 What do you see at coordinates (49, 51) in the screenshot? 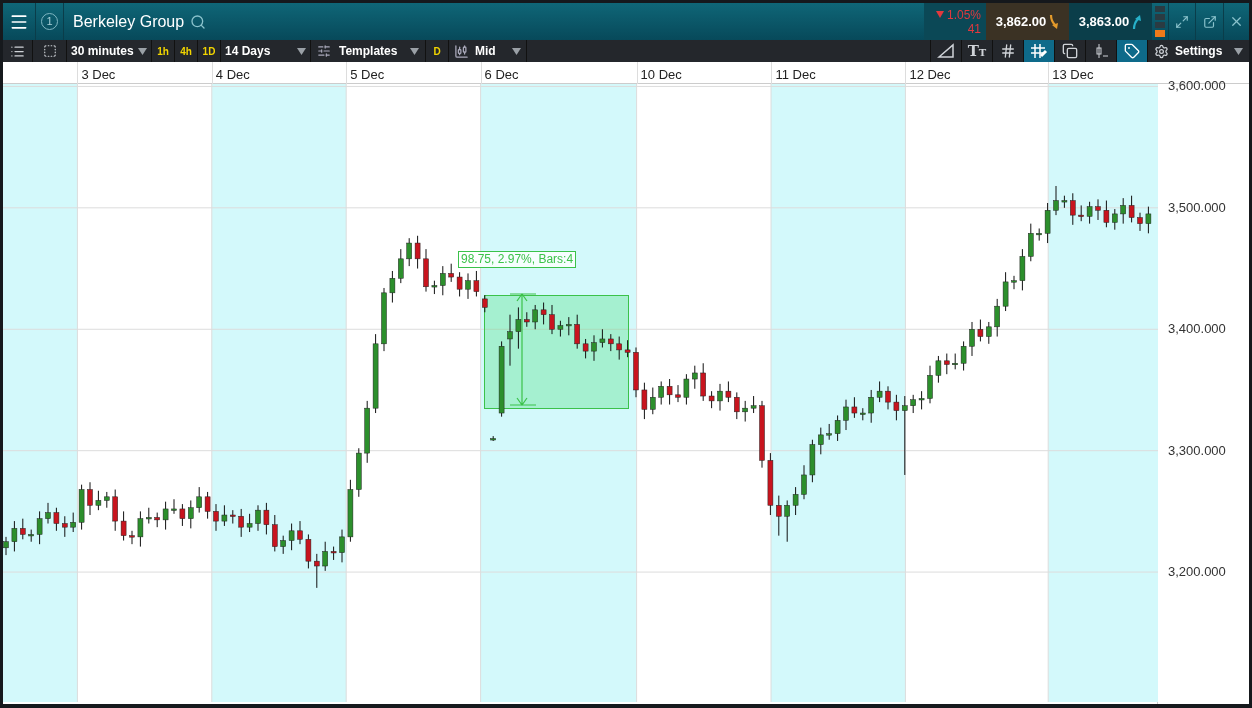
I see `dashed-square-icon` at bounding box center [49, 51].